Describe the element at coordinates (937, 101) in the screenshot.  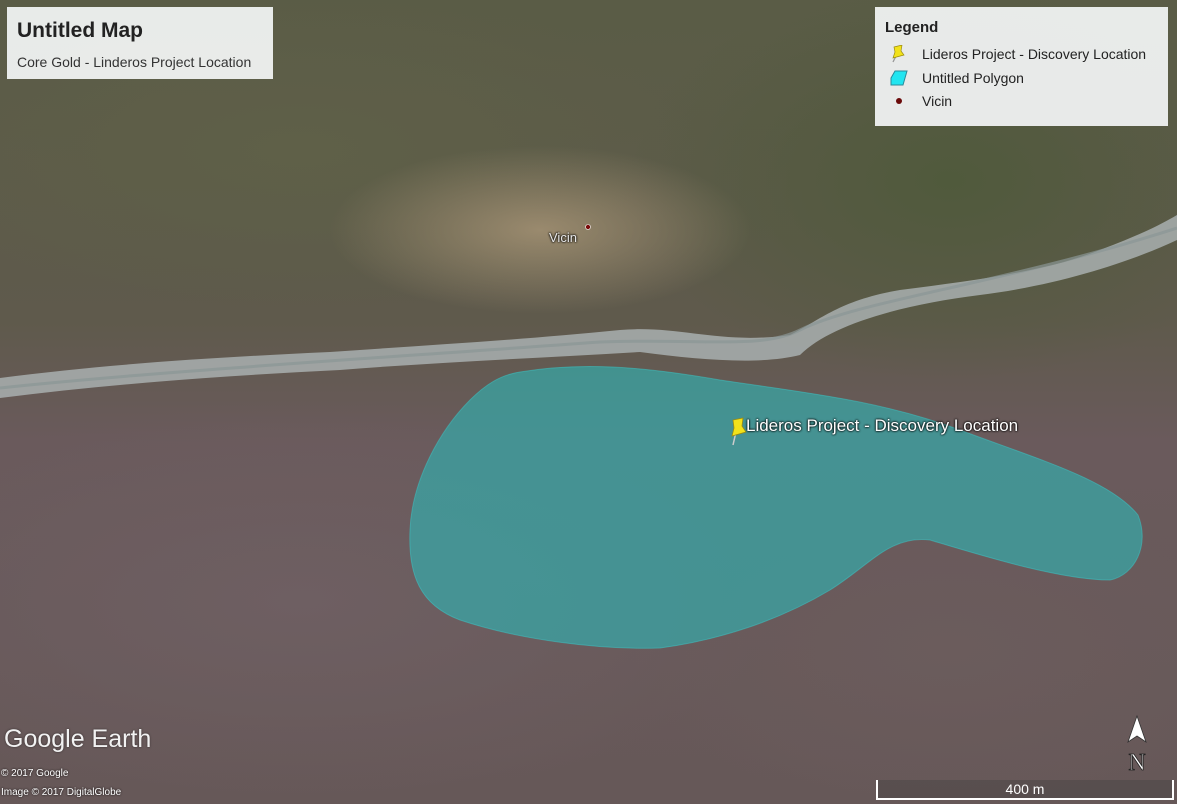
I see `legend-label: Vicin` at that location.